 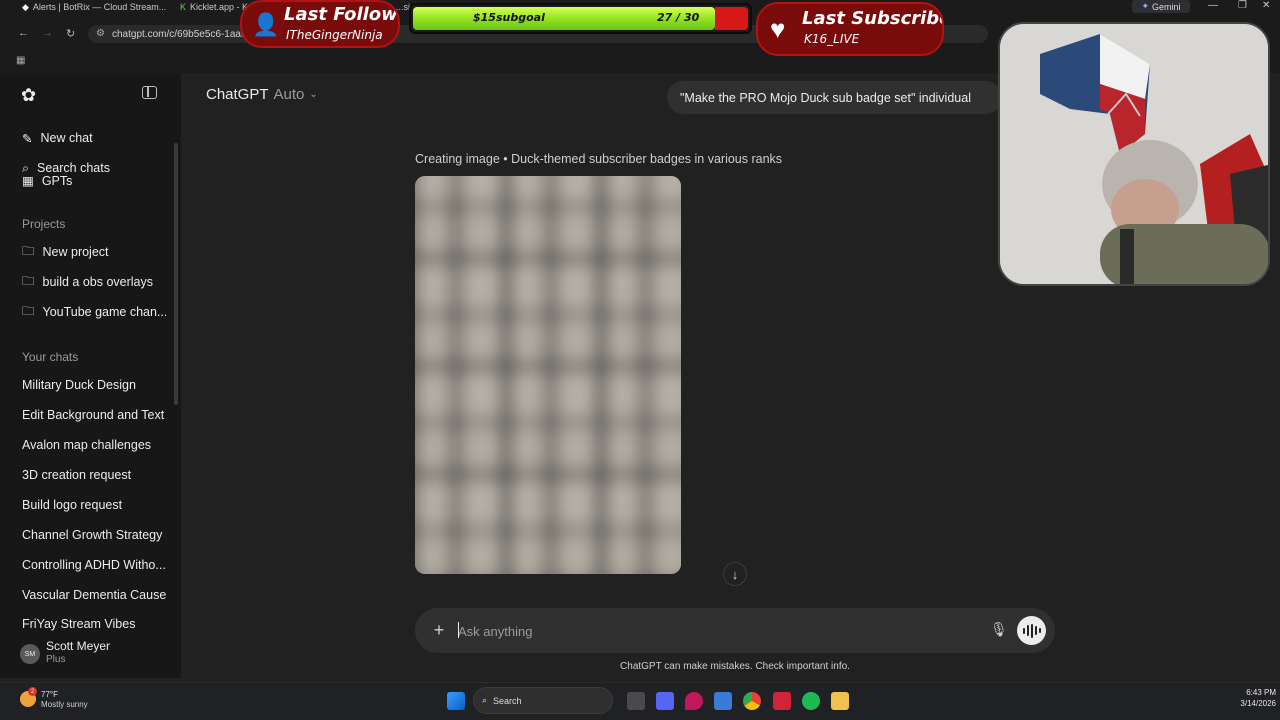 I want to click on last-follower-title: Last Follower, so click(x=341, y=14).